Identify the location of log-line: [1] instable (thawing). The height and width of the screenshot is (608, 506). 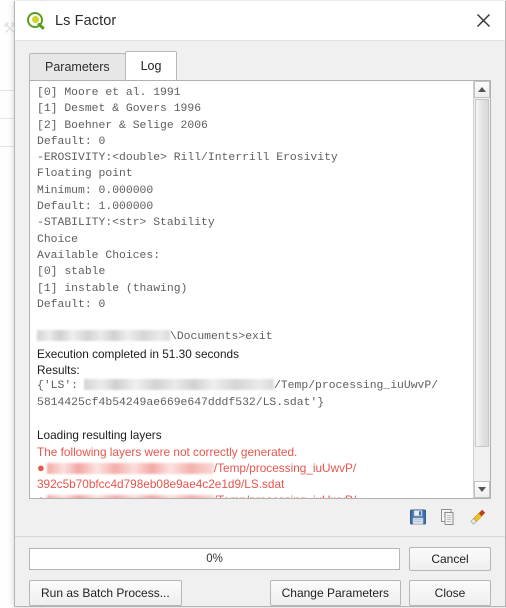
(112, 288).